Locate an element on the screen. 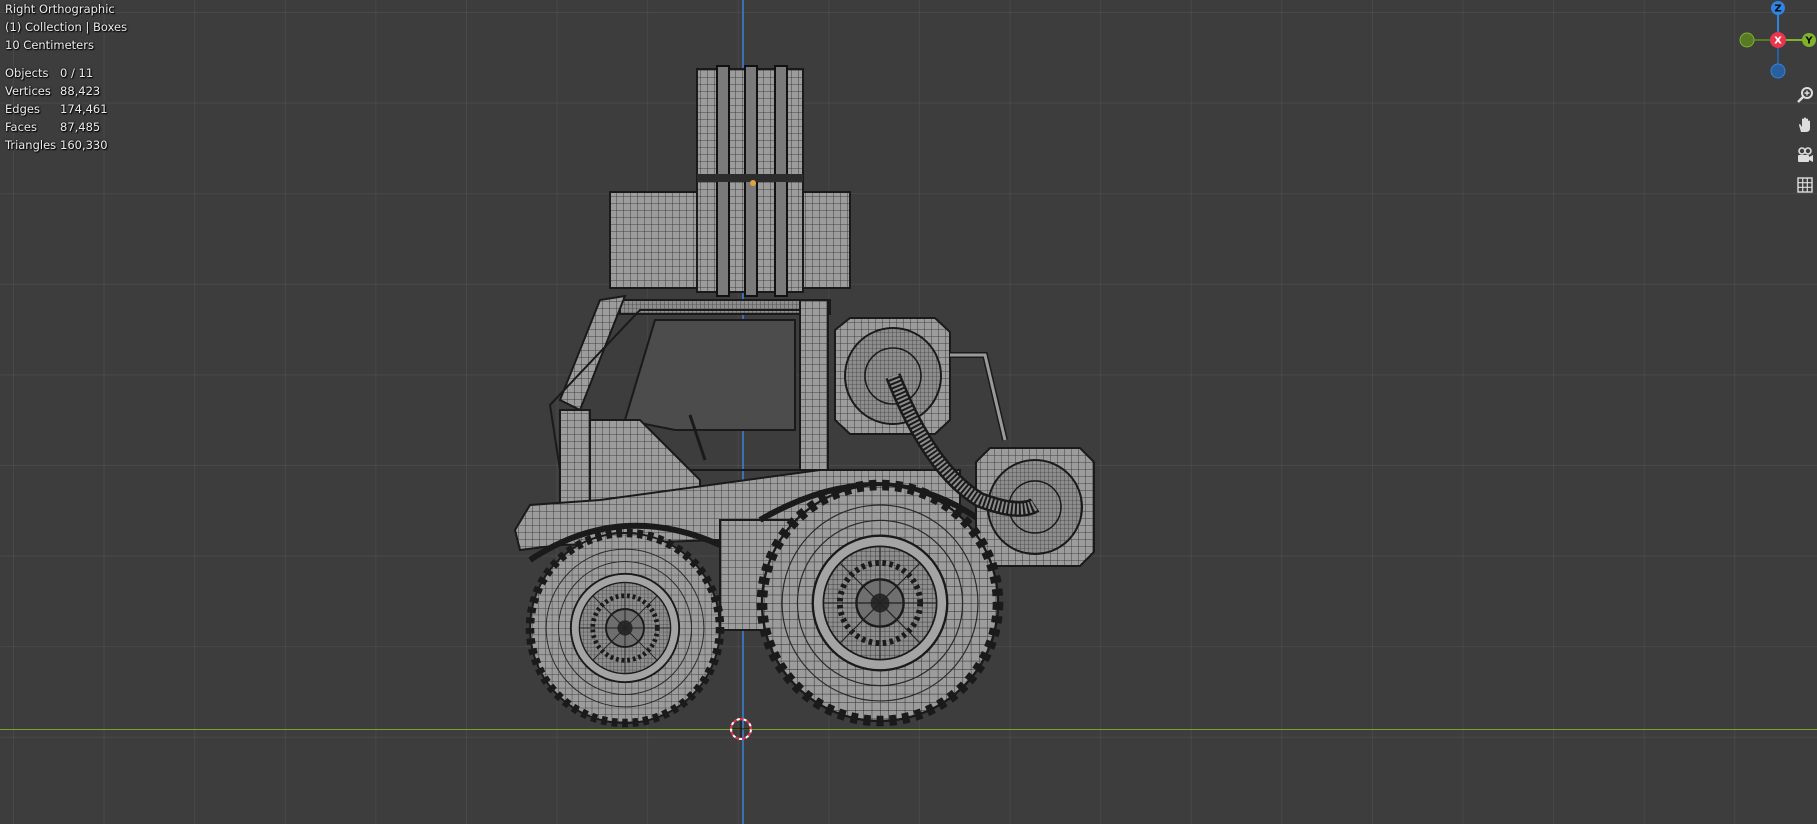 The image size is (1817, 824). stat-row: Objects 0 / 11 is located at coordinates (66, 73).